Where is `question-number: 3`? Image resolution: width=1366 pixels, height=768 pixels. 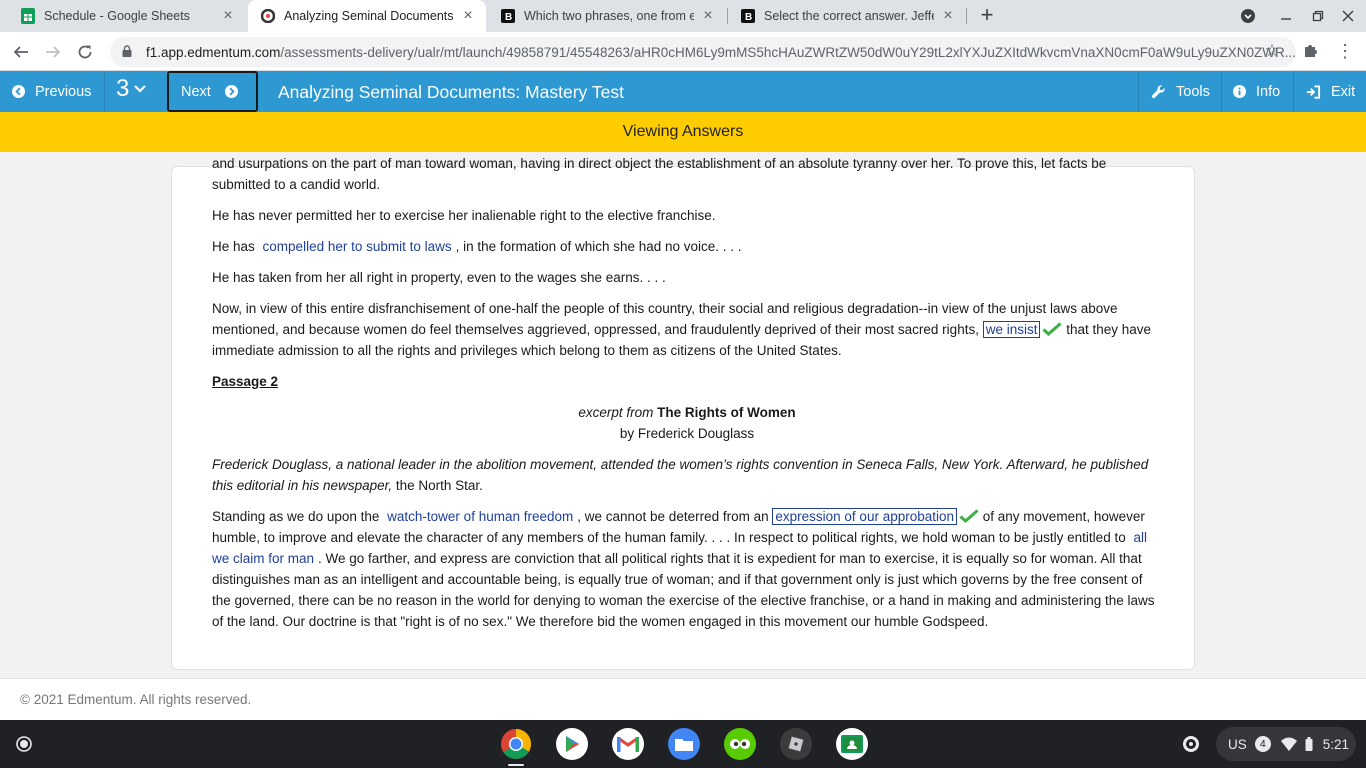 question-number: 3 is located at coordinates (123, 88).